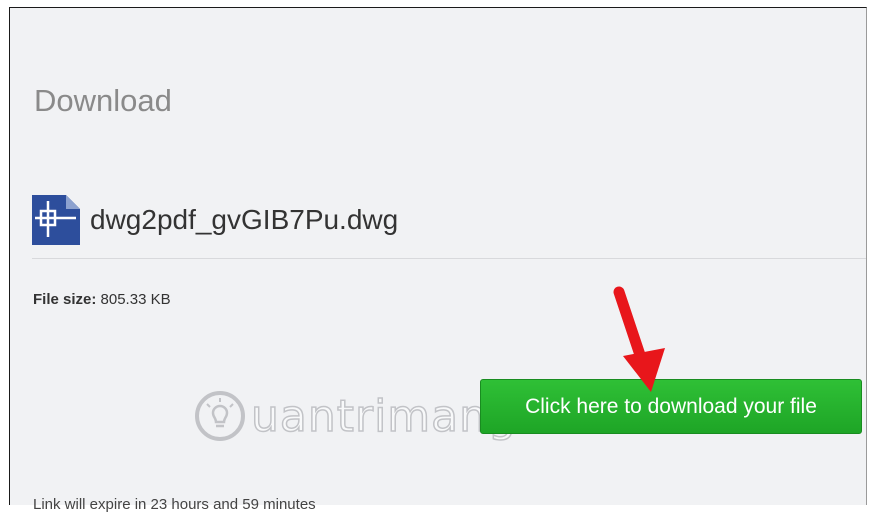 The image size is (870, 513). What do you see at coordinates (103, 100) in the screenshot?
I see `page-title: Download` at bounding box center [103, 100].